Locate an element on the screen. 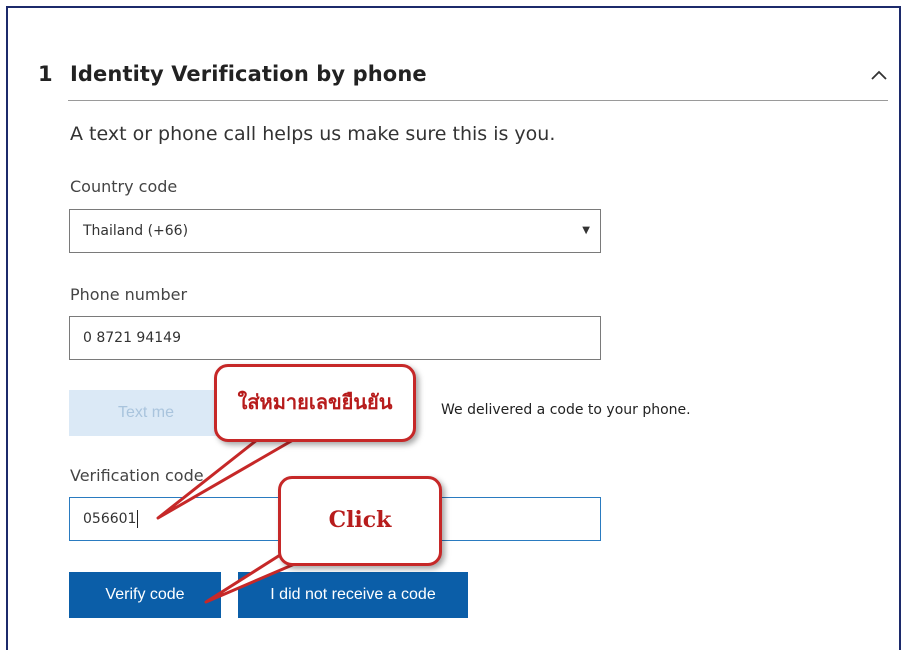 This screenshot has height=650, width=909. click-callout: Click is located at coordinates (360, 521).